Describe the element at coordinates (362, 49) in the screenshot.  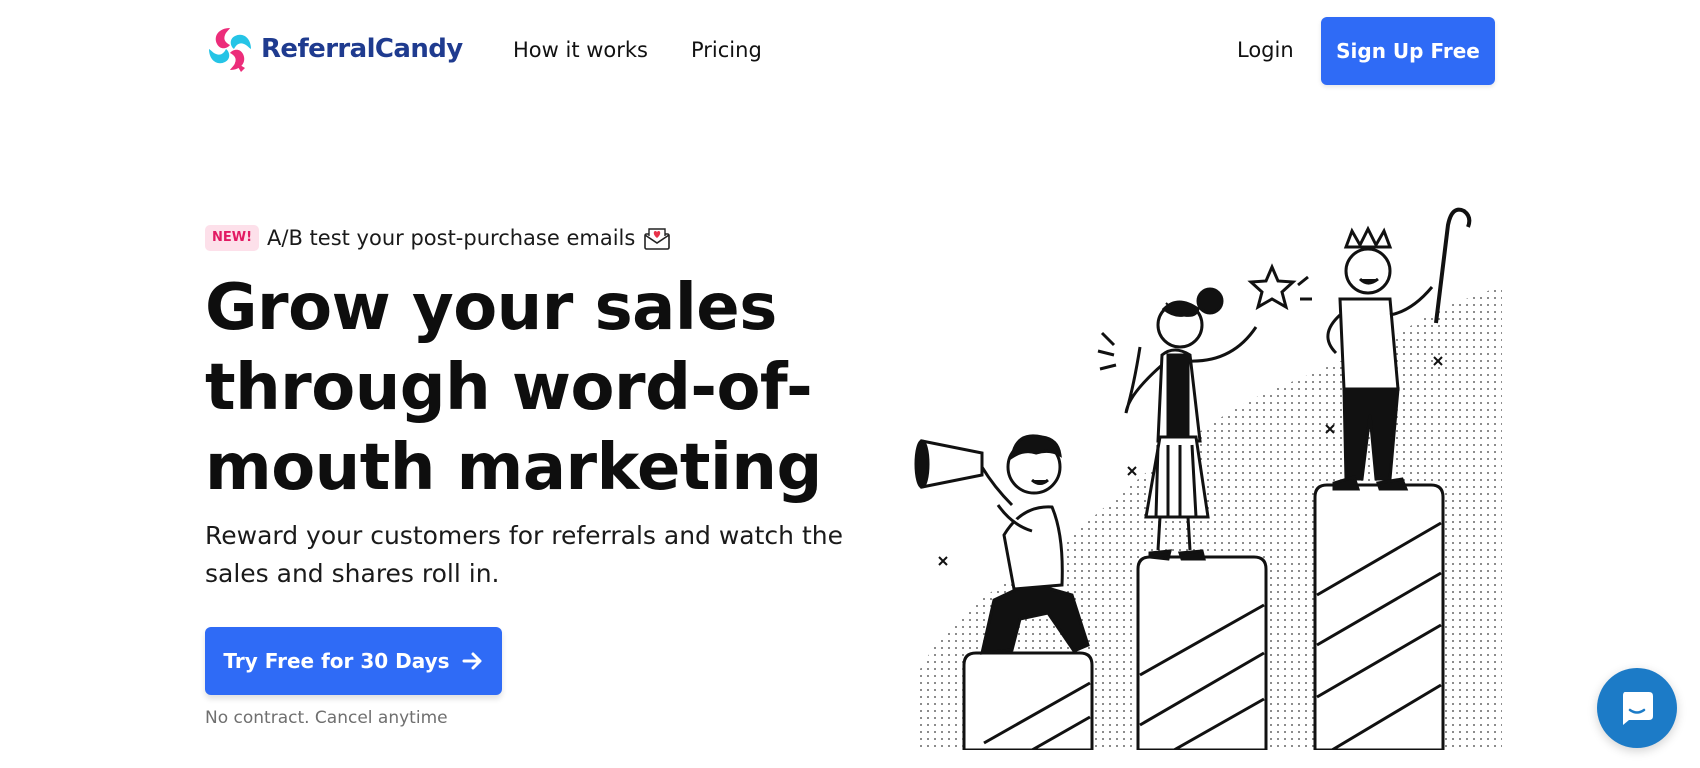
I see `logo-wordmark: ReferralCandy` at that location.